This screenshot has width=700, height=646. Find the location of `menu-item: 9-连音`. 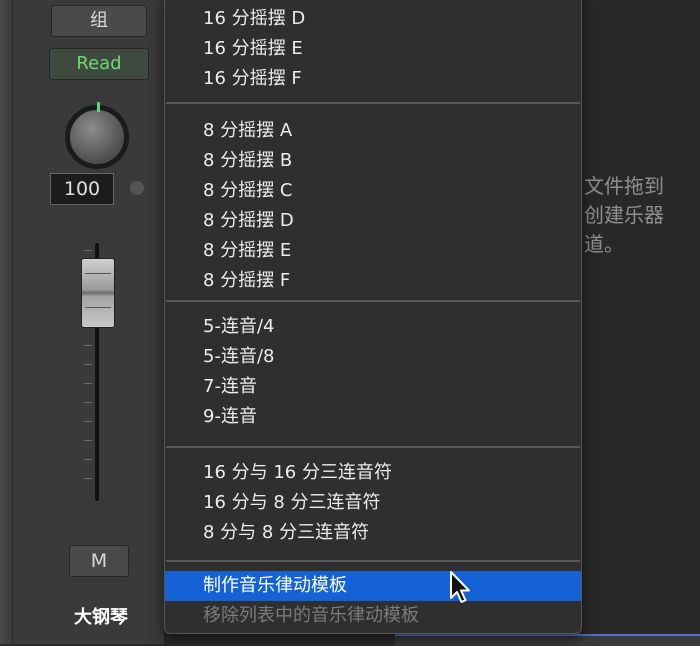

menu-item: 9-连音 is located at coordinates (373, 417).